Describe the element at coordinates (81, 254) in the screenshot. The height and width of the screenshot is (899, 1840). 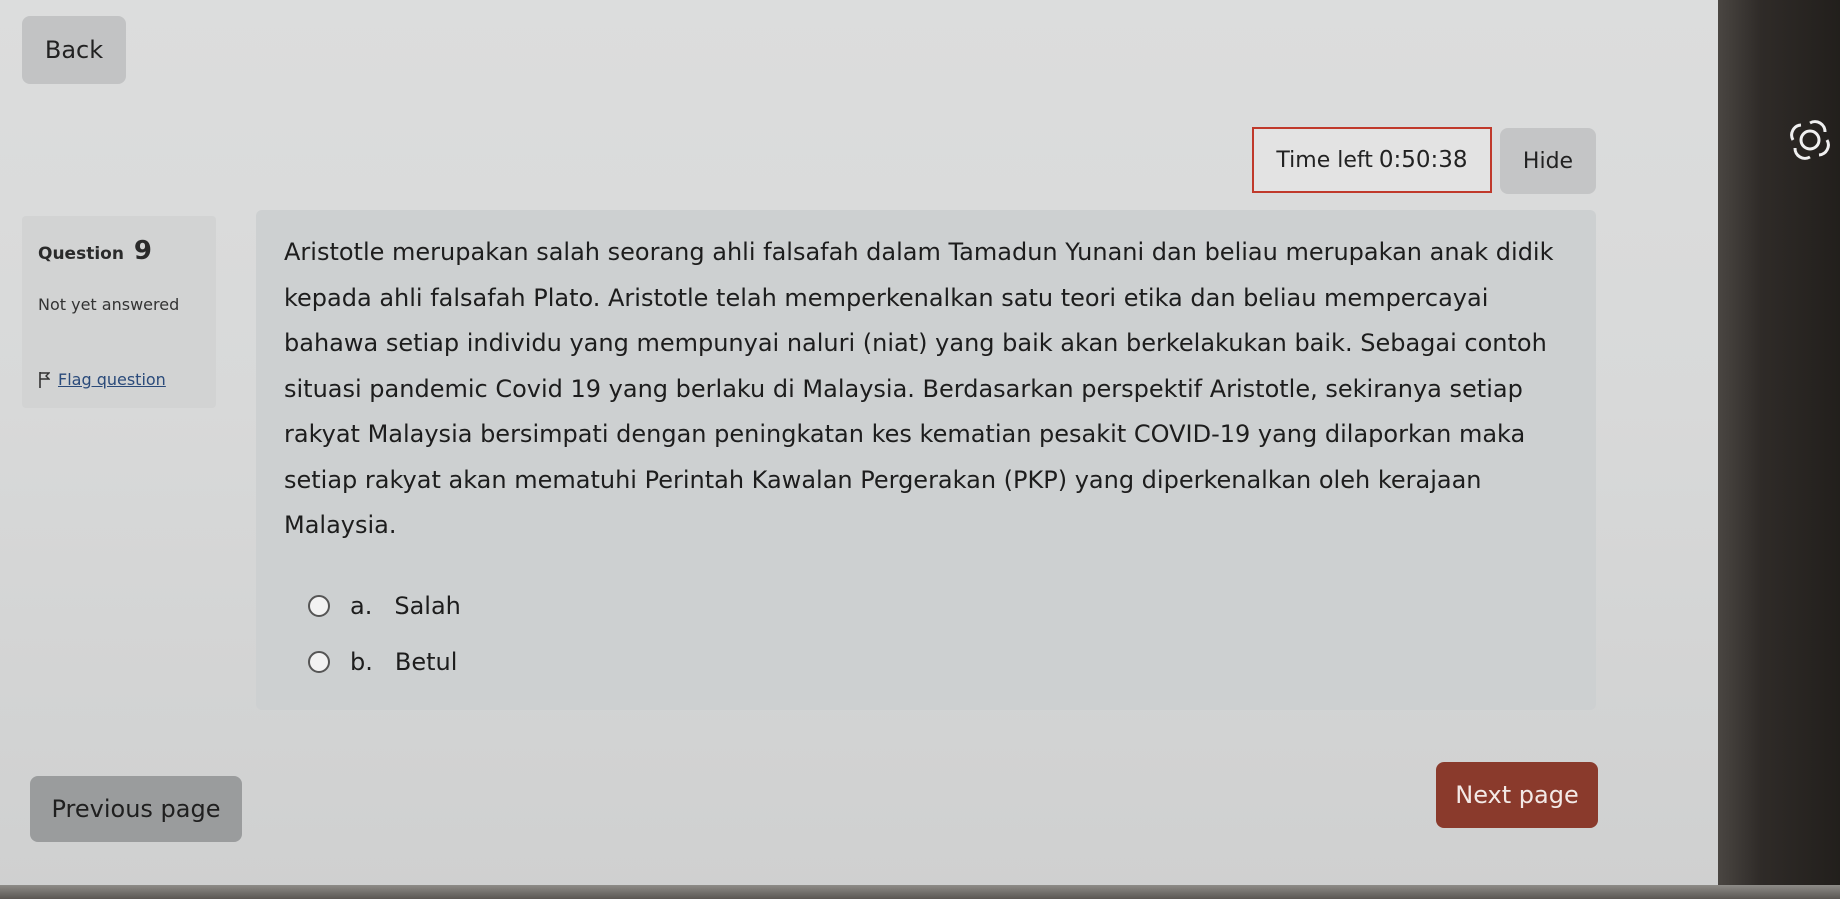
I see `question-label-text: Question` at that location.